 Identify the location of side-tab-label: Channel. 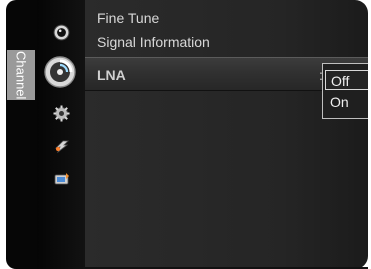
(21, 75).